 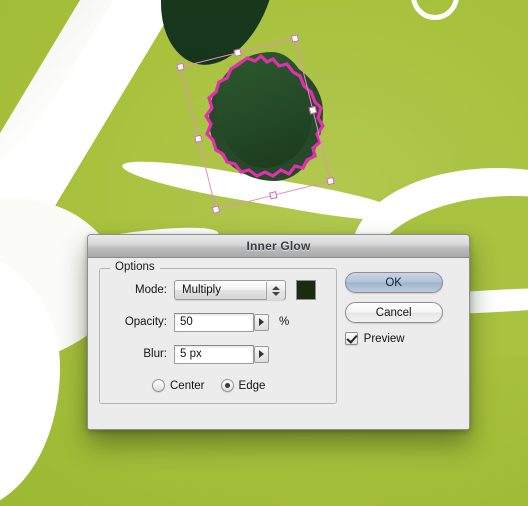 What do you see at coordinates (201, 290) in the screenshot?
I see `mode-value: Multiply` at bounding box center [201, 290].